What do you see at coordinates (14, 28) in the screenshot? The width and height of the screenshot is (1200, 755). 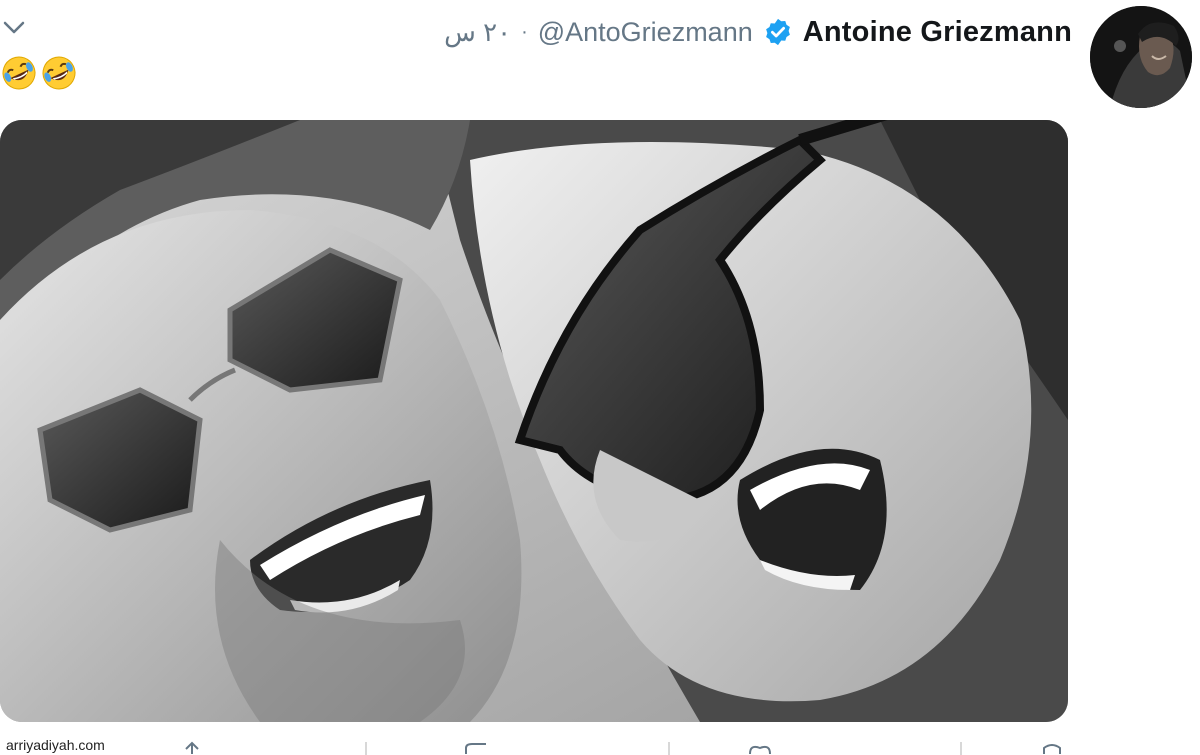 I see `chevron-down-icon` at bounding box center [14, 28].